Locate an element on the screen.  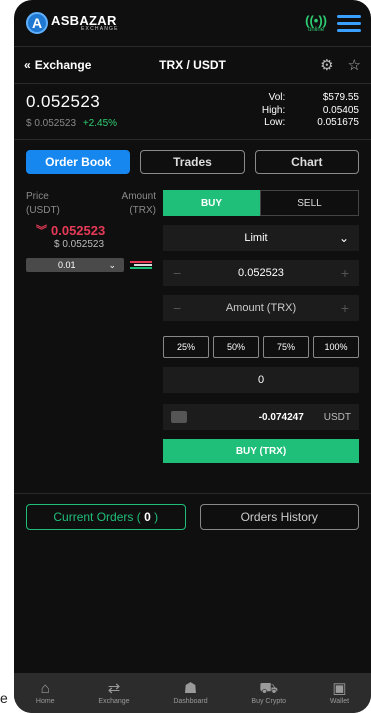
price-summary: 0.052523 $ 0.052523 +2.45% is located at coordinates (71, 110).